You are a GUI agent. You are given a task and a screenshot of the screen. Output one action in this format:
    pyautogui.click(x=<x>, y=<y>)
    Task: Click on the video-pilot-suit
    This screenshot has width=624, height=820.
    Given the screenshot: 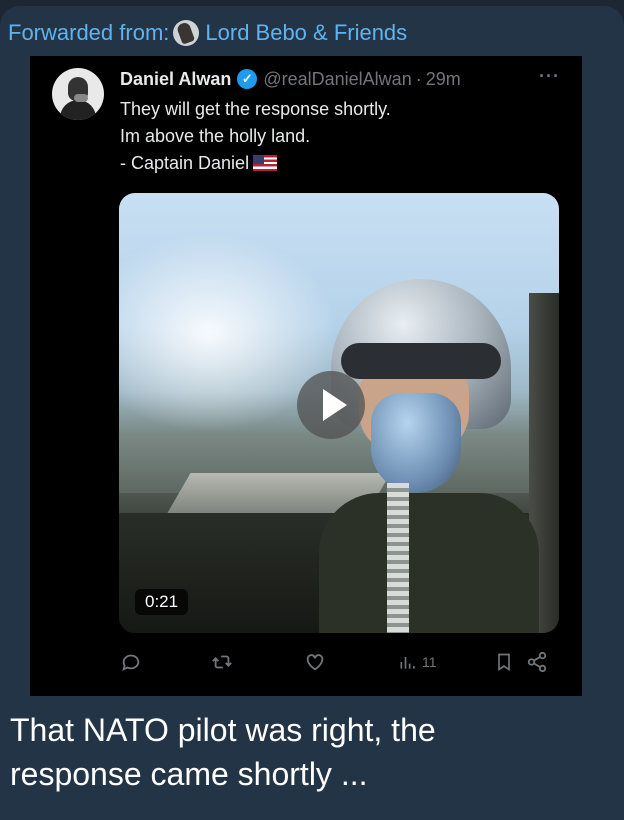 What is the action you would take?
    pyautogui.click(x=429, y=563)
    